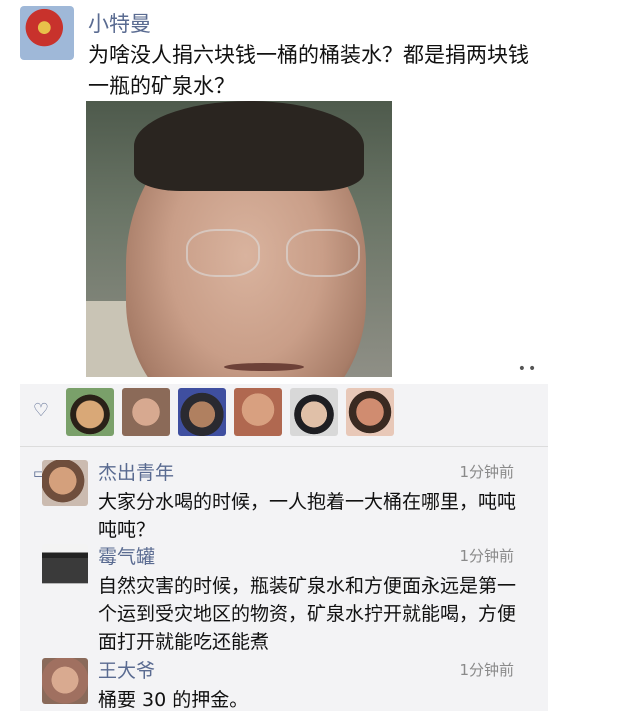 Image resolution: width=640 pixels, height=714 pixels. What do you see at coordinates (126, 555) in the screenshot?
I see `commenter-name: 霉气罐` at bounding box center [126, 555].